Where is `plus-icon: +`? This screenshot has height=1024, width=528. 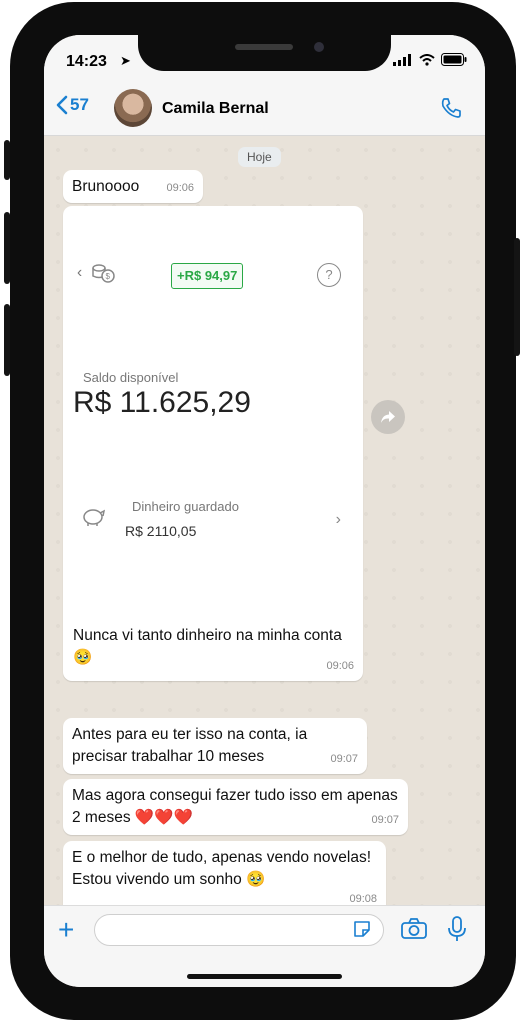 plus-icon: + is located at coordinates (66, 930).